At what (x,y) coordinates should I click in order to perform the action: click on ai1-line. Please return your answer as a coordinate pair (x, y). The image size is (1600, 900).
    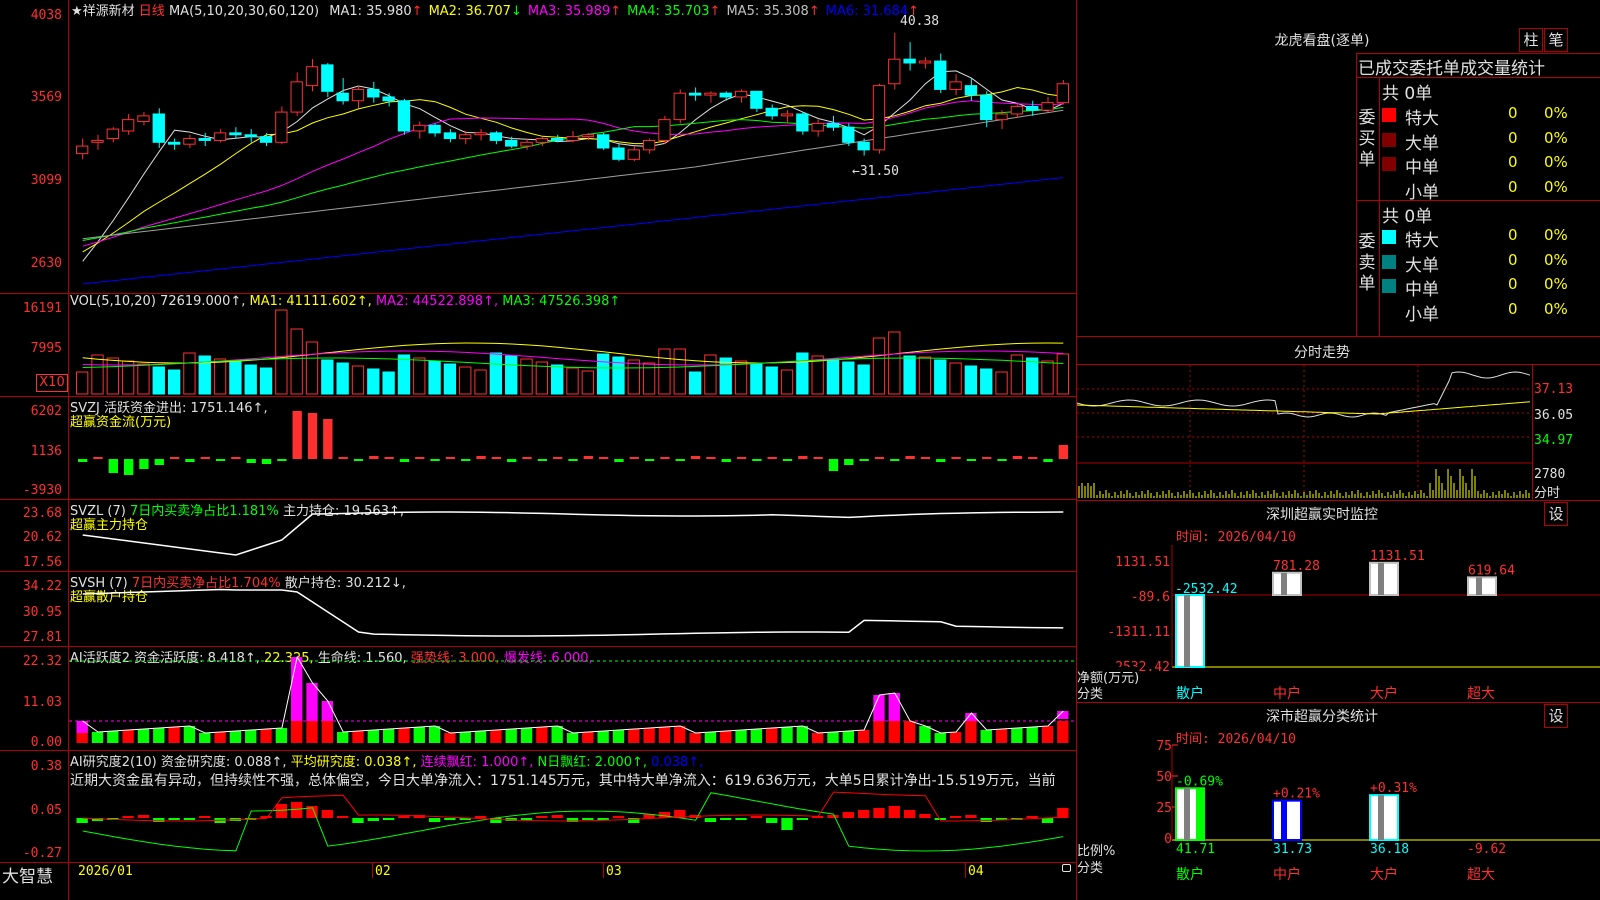
    Looking at the image, I should click on (573, 694).